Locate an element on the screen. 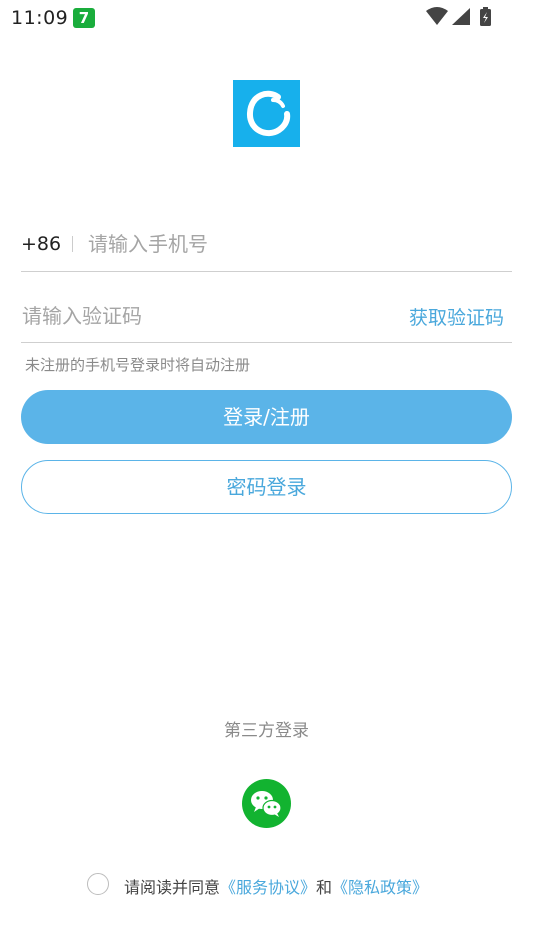 The image size is (533, 947). battery-icon is located at coordinates (485, 16).